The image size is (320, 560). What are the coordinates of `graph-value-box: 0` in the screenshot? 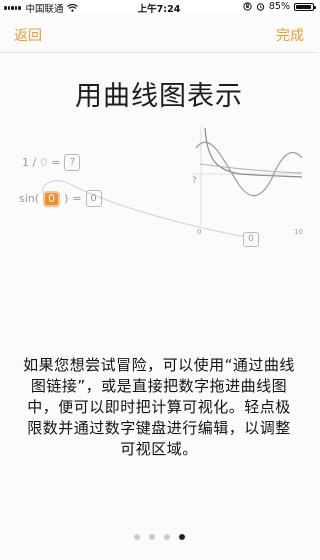 It's located at (251, 239).